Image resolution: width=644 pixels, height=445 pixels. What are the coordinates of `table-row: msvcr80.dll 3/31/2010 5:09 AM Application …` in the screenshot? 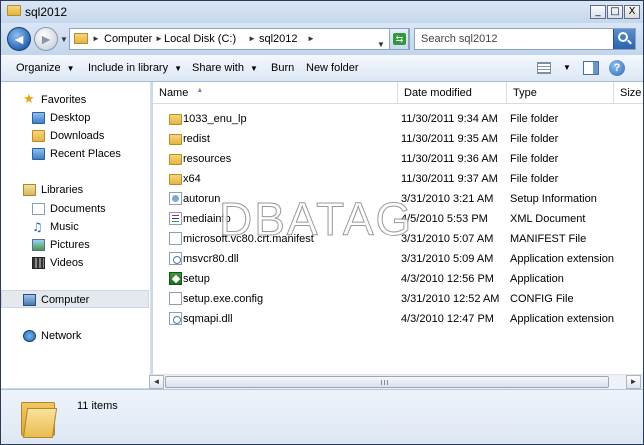 It's located at (398, 259).